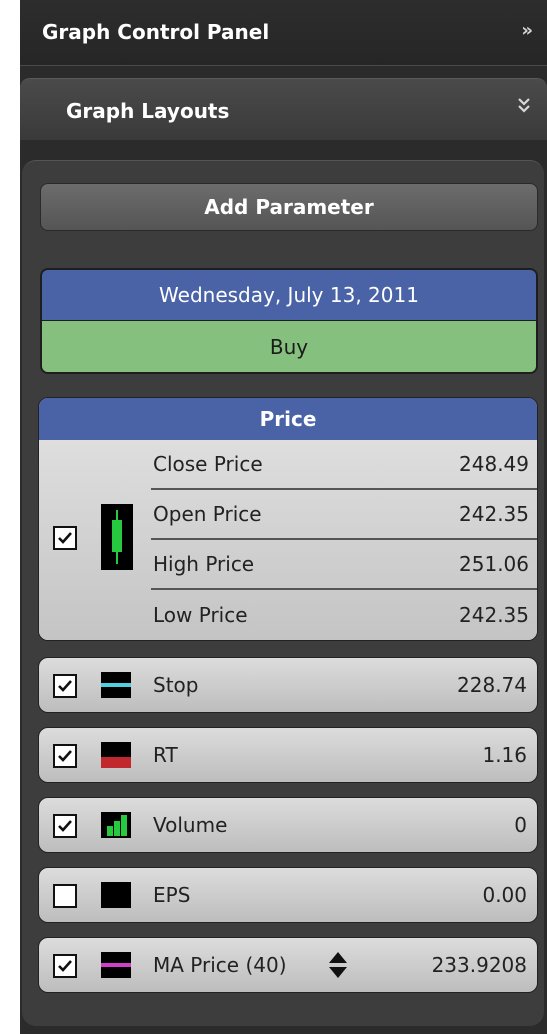  Describe the element at coordinates (288, 419) in the screenshot. I see `price-group-title: Price` at that location.